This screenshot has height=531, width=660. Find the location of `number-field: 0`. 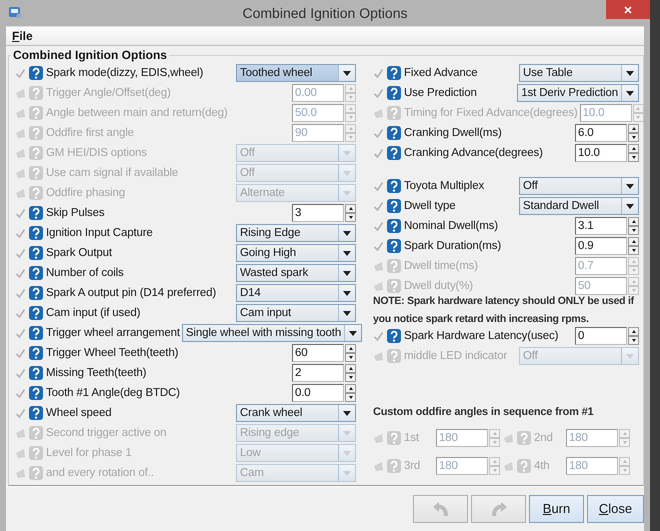

number-field: 0 is located at coordinates (601, 336).